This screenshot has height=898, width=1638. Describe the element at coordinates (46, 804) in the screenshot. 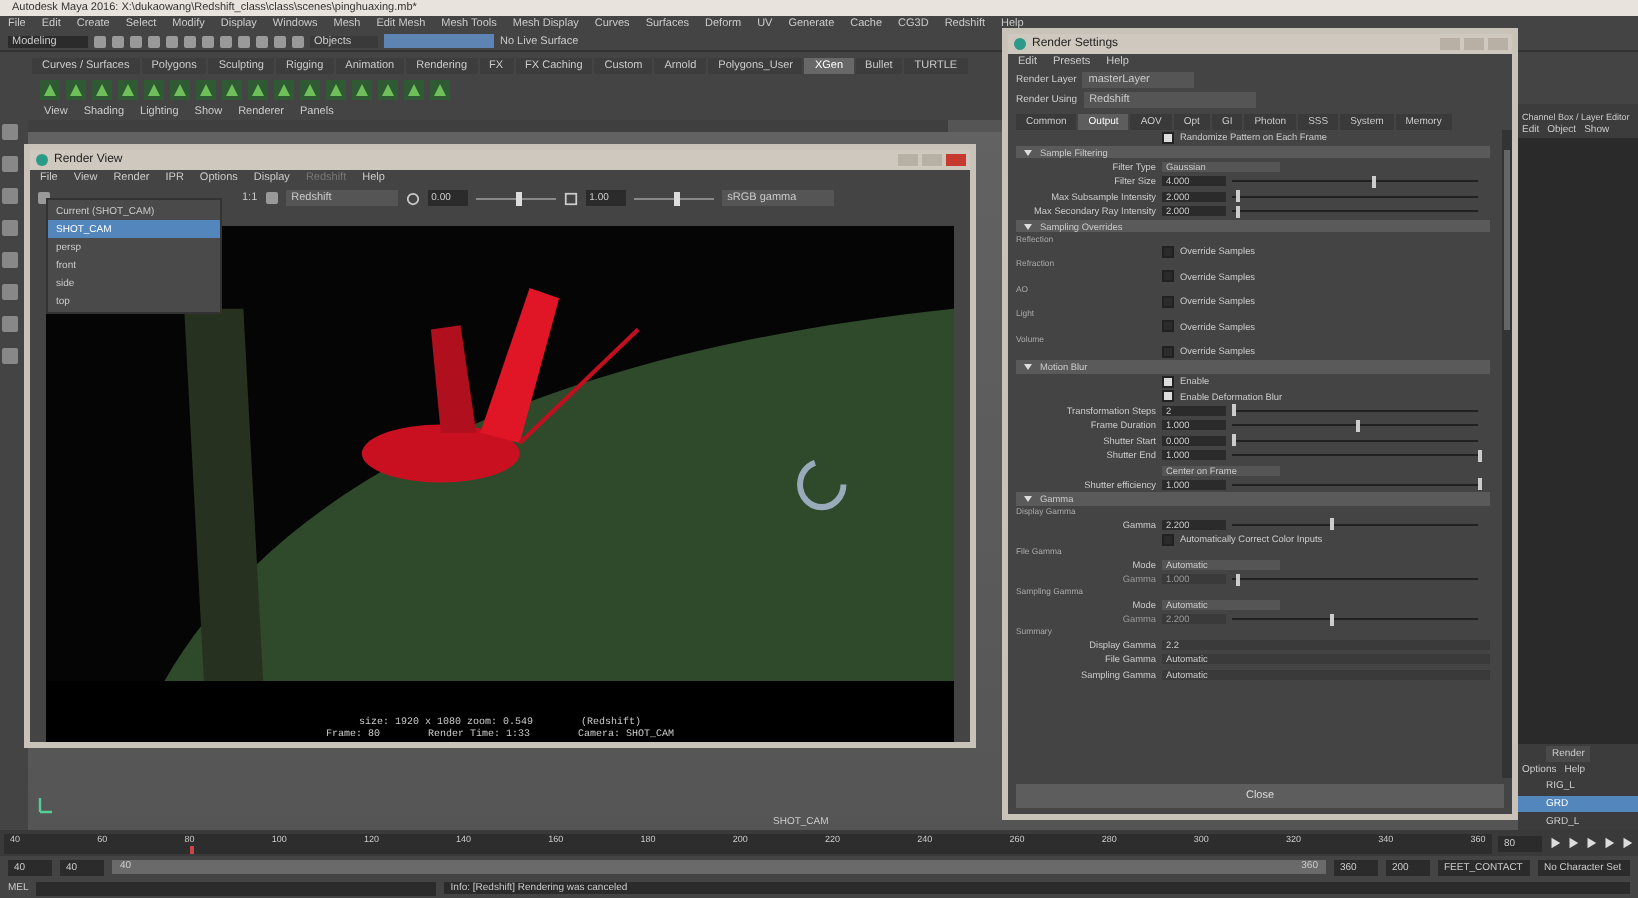

I see `axis-icon` at that location.